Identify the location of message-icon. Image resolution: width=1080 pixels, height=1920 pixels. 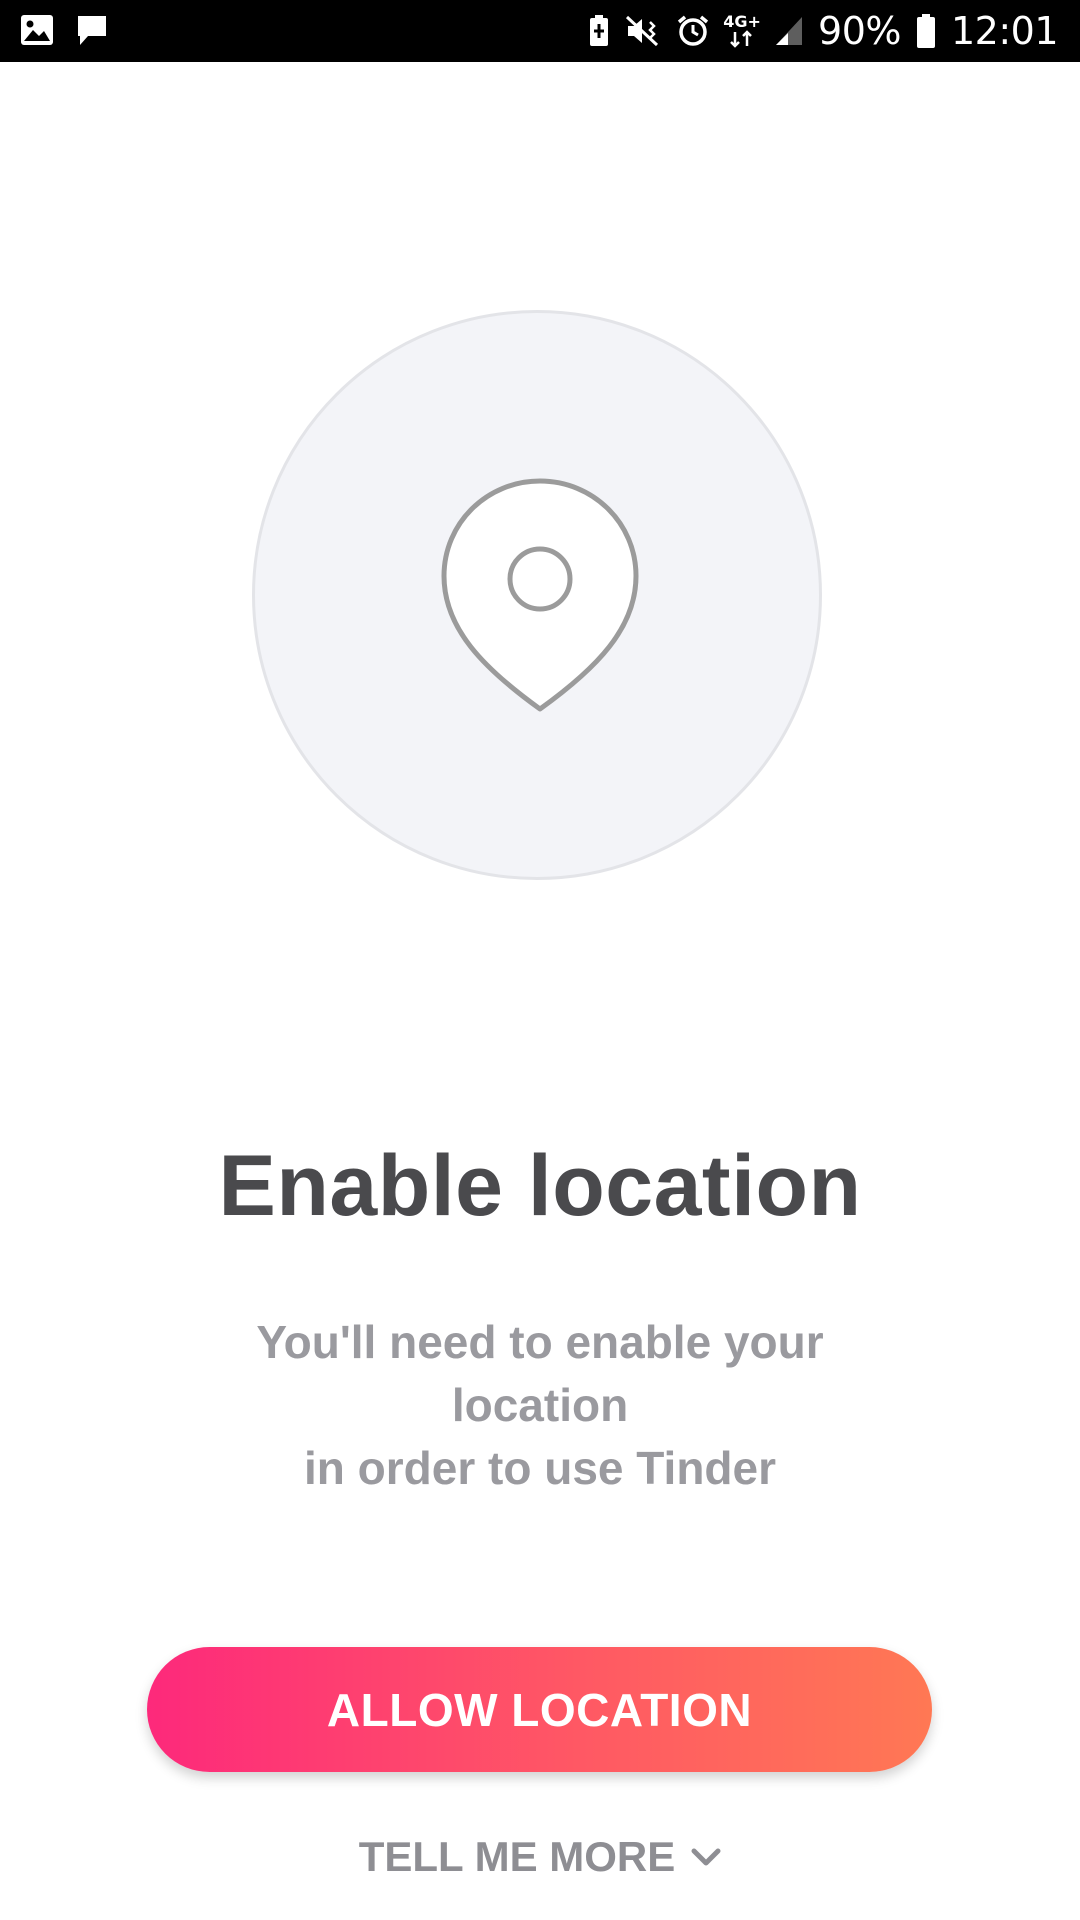
(92, 31).